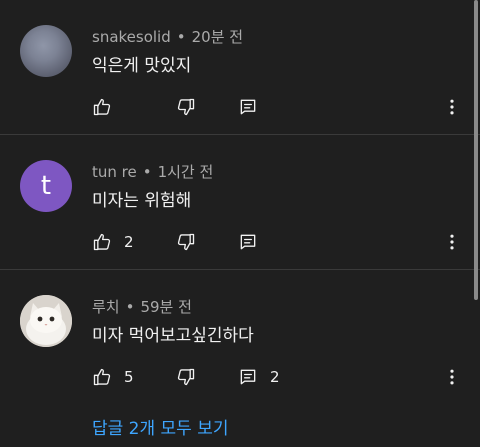 This screenshot has height=447, width=480. I want to click on reply-button: 2, so click(259, 377).